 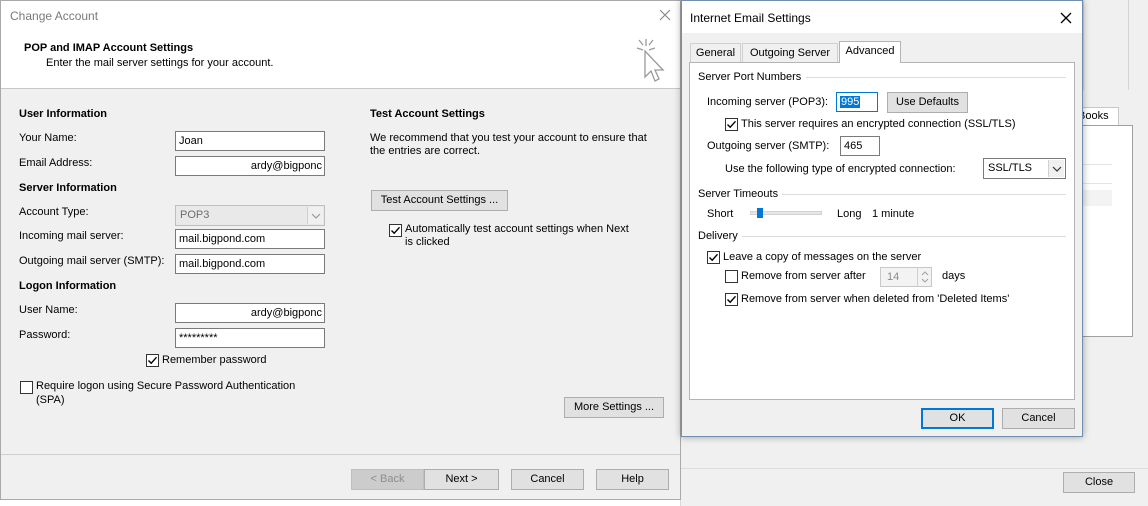 I want to click on use-defaults-button: Use Defaults, so click(x=927, y=102).